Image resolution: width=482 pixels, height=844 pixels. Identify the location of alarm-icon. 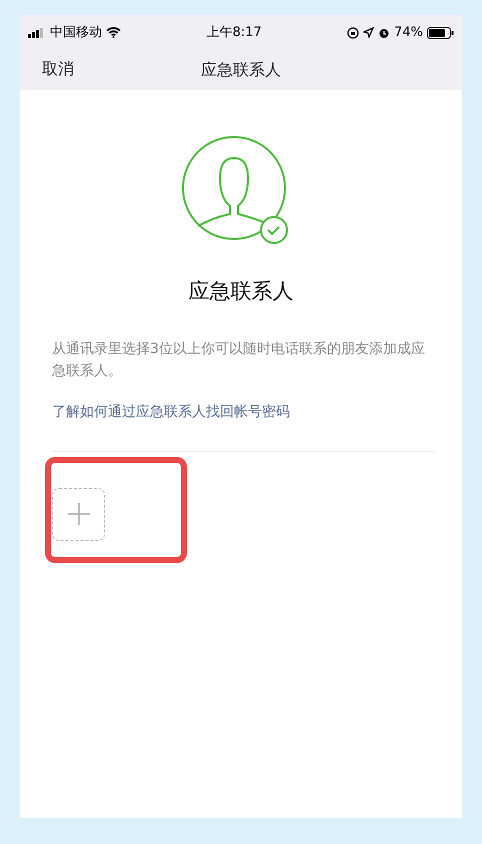
(384, 32).